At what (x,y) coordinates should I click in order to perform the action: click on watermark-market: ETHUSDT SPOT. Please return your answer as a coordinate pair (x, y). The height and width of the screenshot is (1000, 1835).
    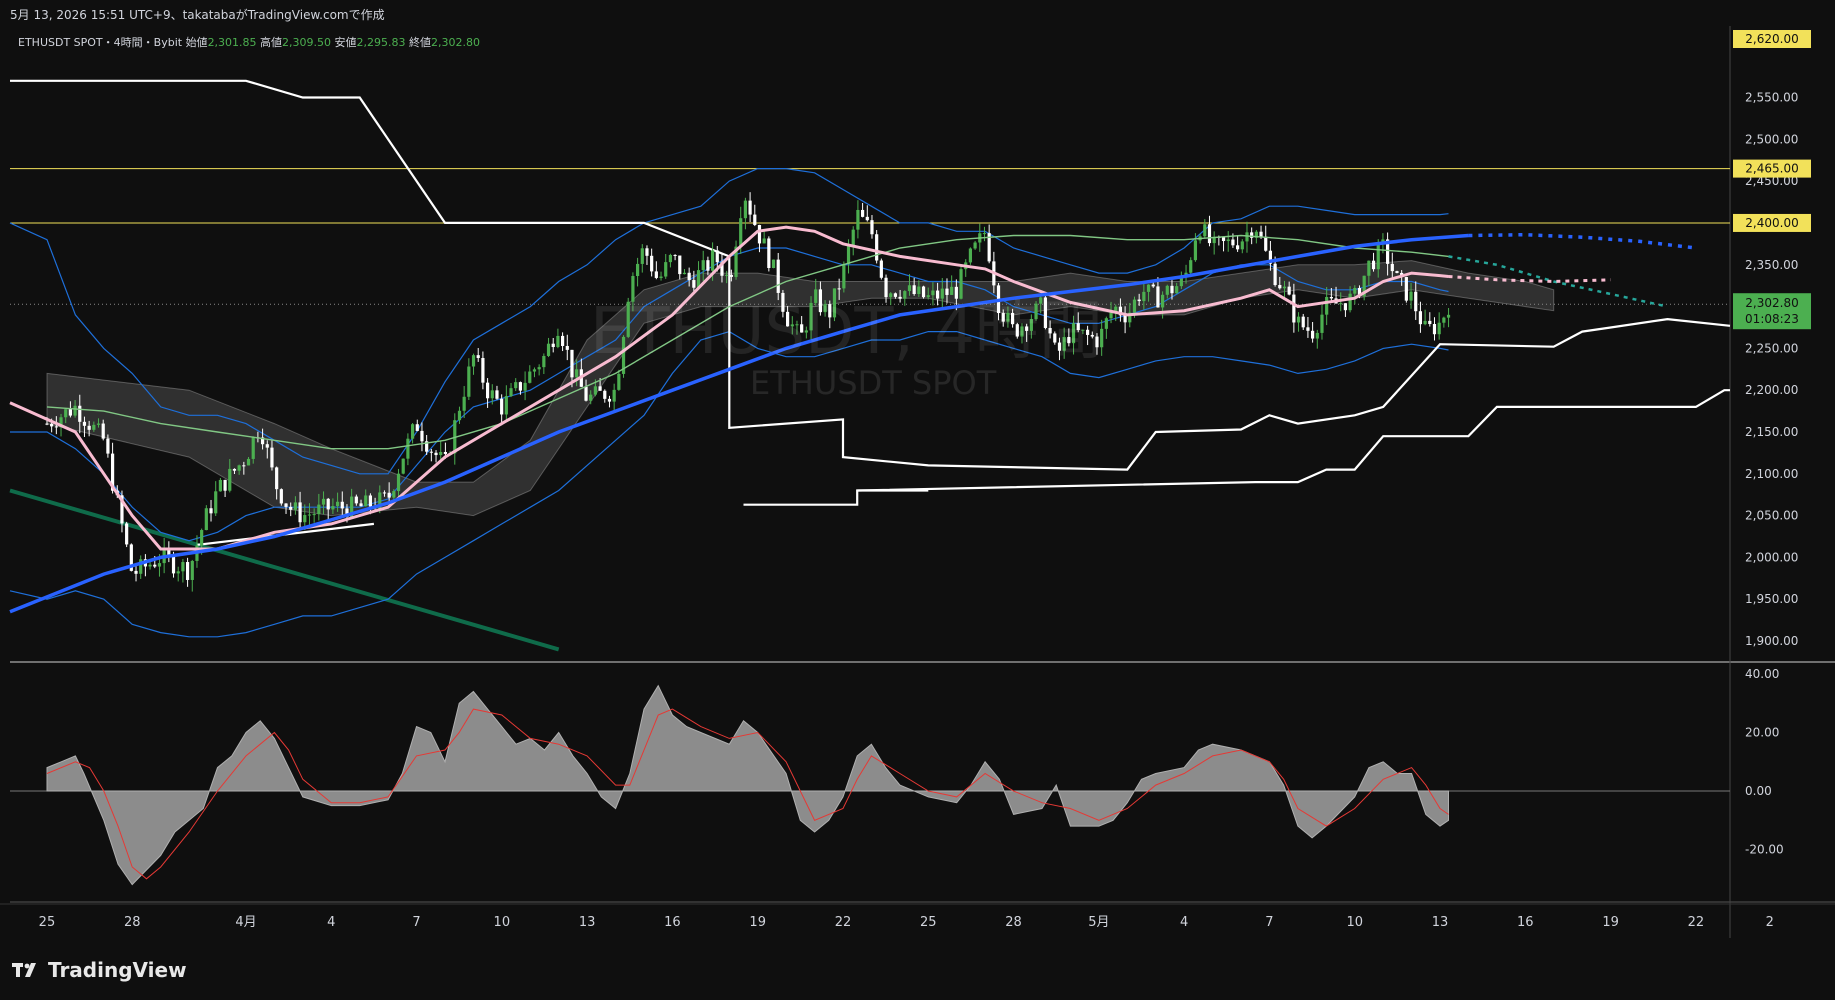
    Looking at the image, I should click on (873, 383).